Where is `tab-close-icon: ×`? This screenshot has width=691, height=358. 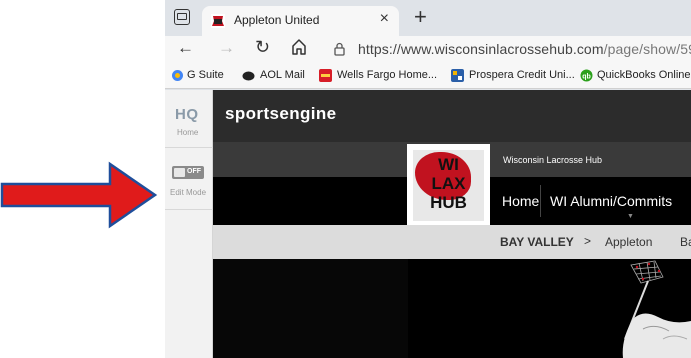
tab-close-icon: × is located at coordinates (384, 19).